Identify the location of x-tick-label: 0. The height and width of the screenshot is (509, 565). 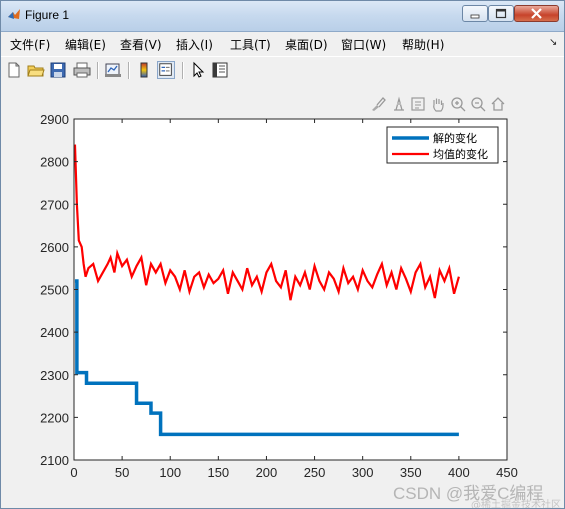
(73, 472).